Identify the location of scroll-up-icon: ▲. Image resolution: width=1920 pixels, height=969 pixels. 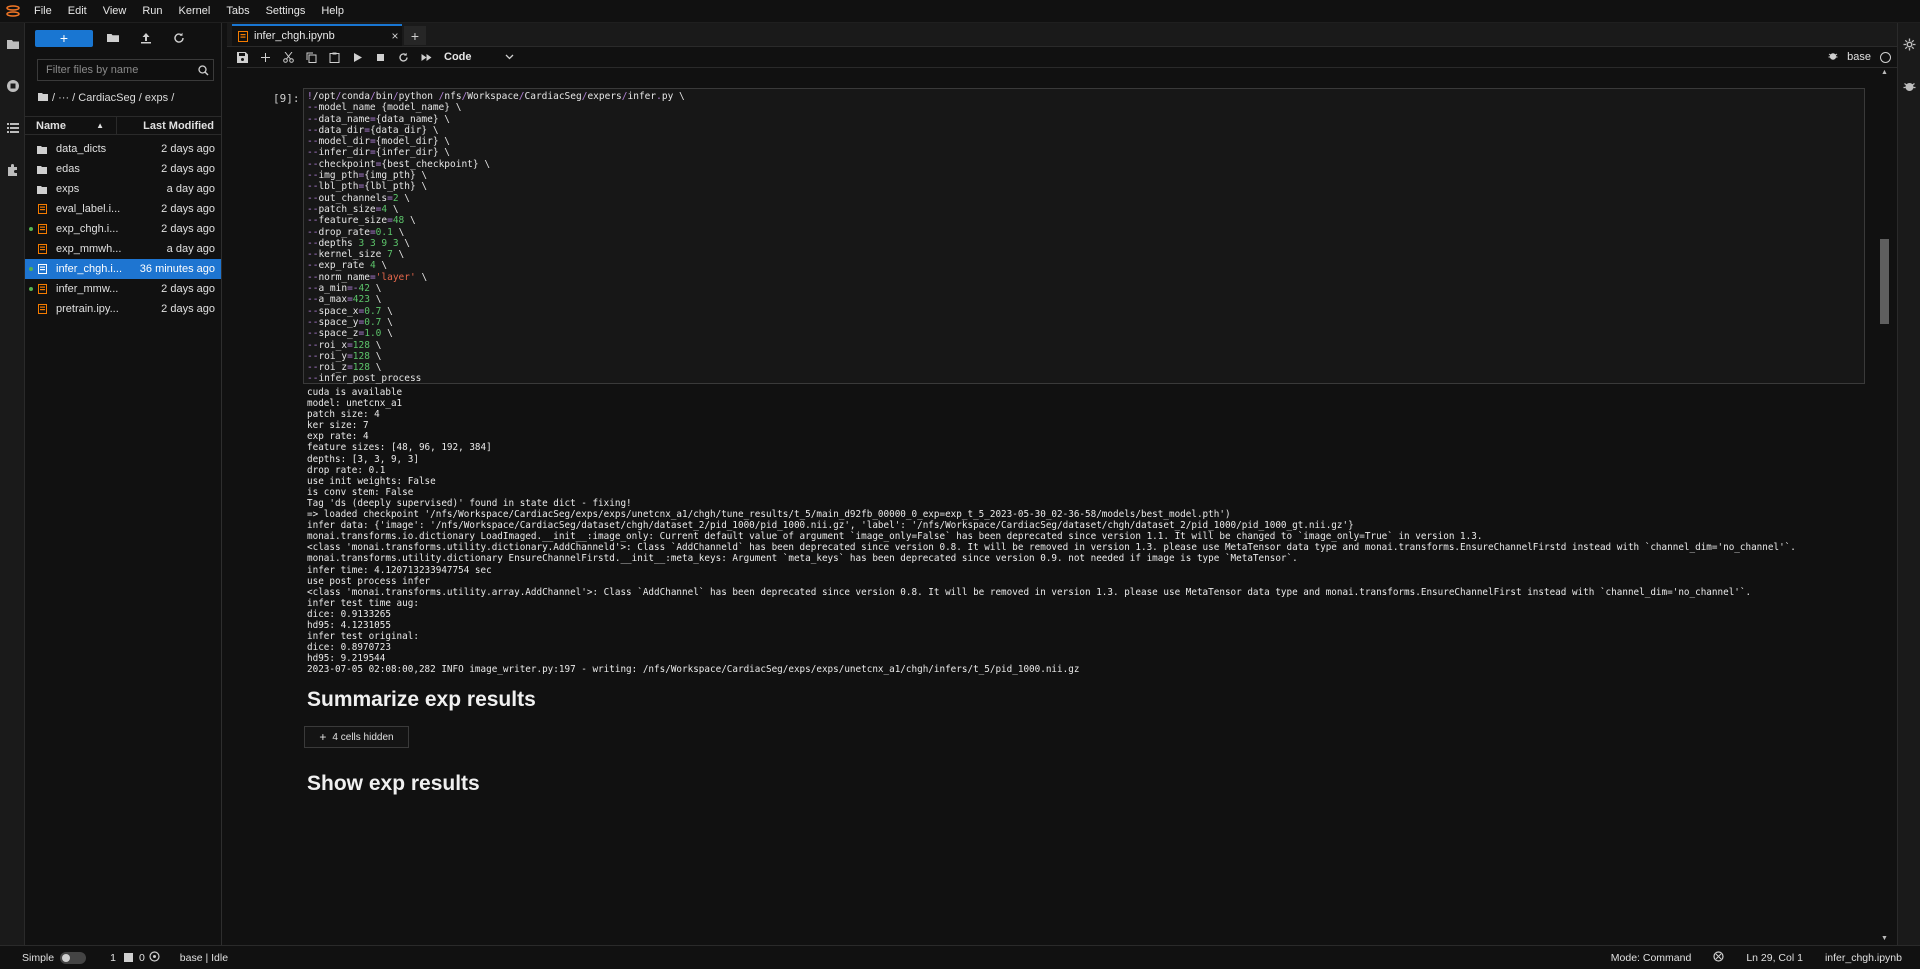
(1884, 73).